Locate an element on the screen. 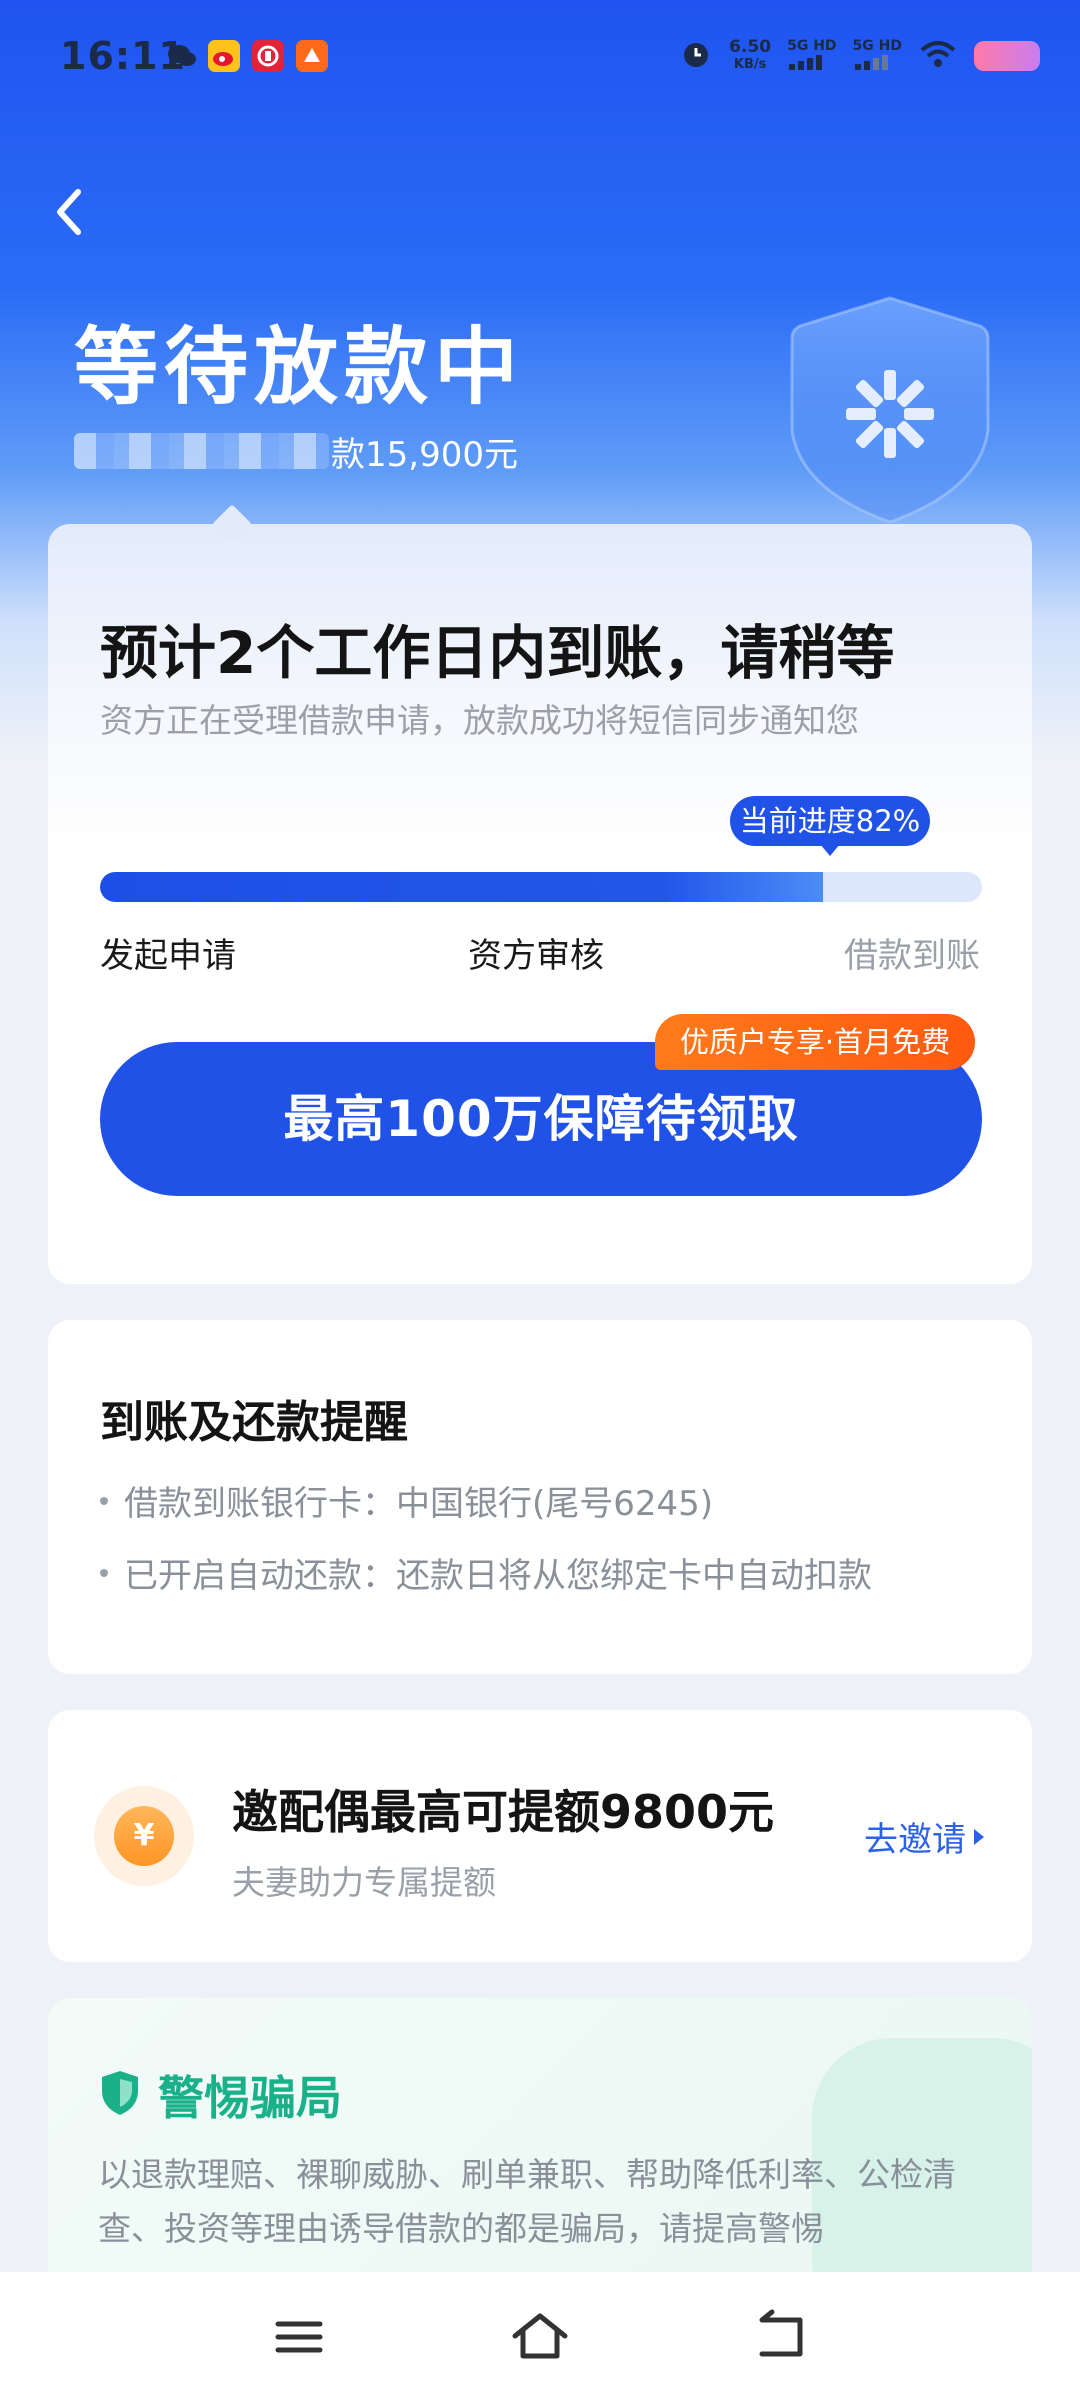 Image resolution: width=1080 pixels, height=2400 pixels. progress-fill is located at coordinates (462, 887).